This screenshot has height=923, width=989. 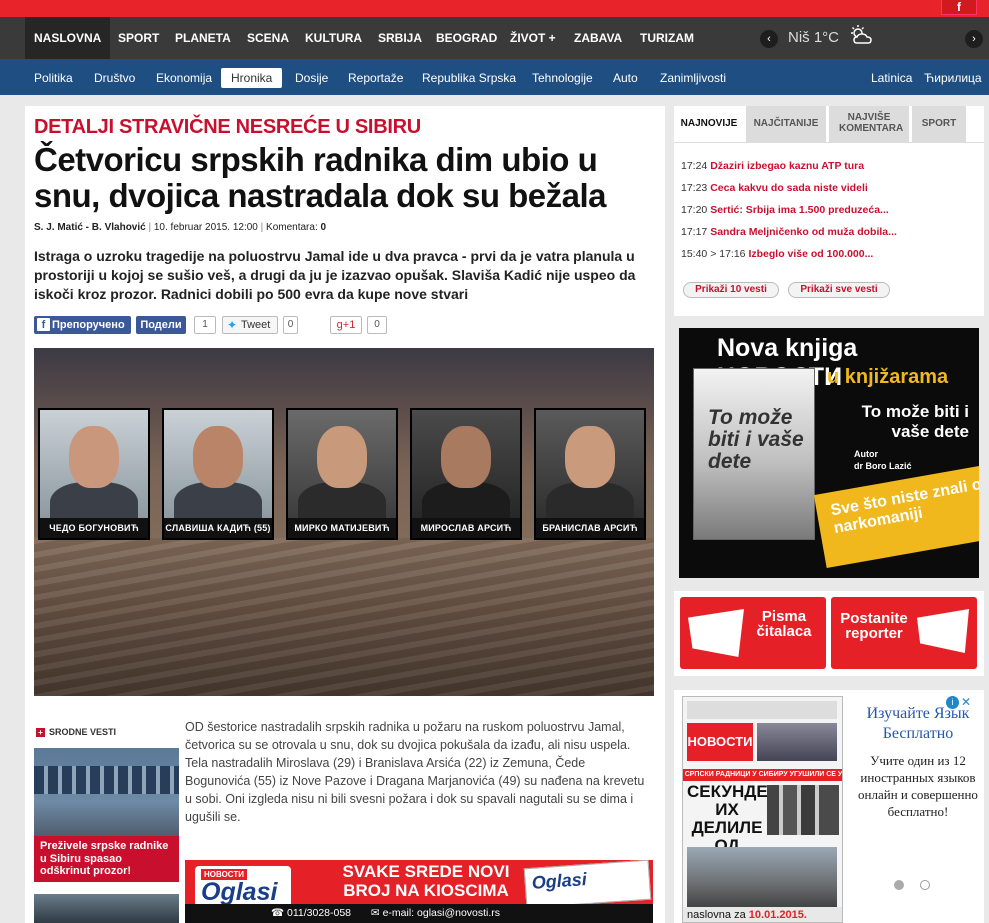 I want to click on language-ad-title: Изучайте Язык Бесплатно, so click(x=918, y=724).